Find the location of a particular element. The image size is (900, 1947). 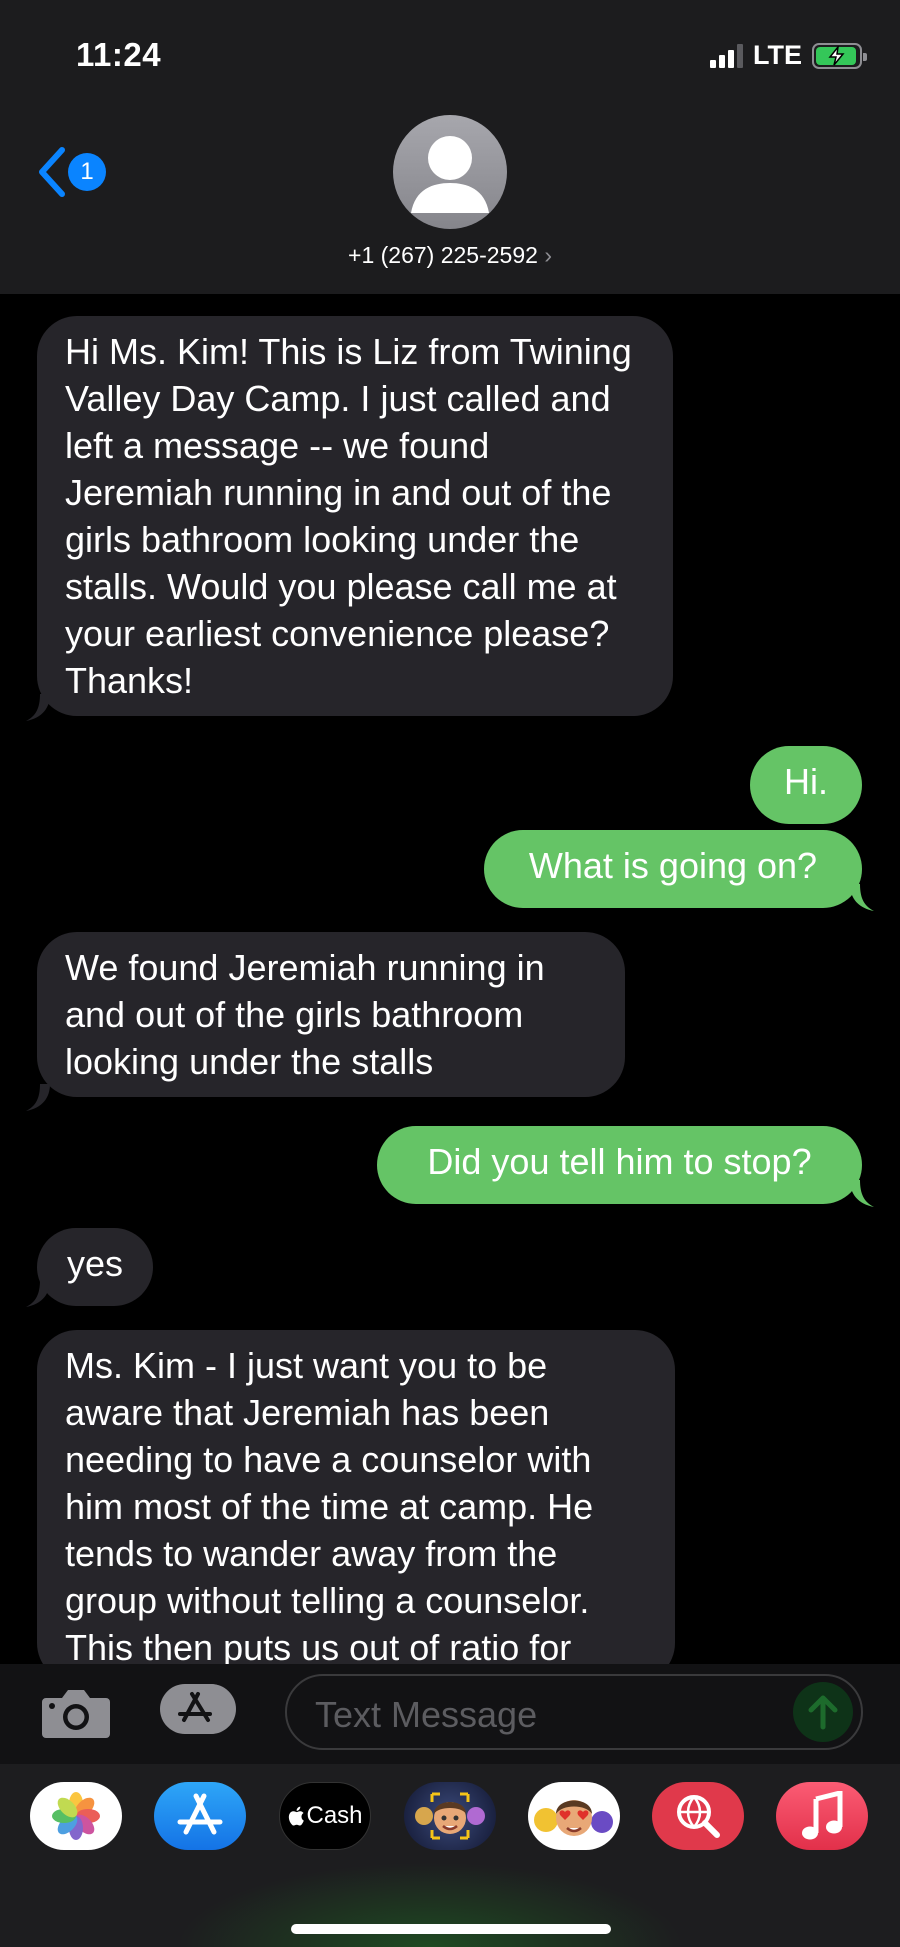

contact-details-button: +1 (267) 225-2592 › is located at coordinates (450, 255).